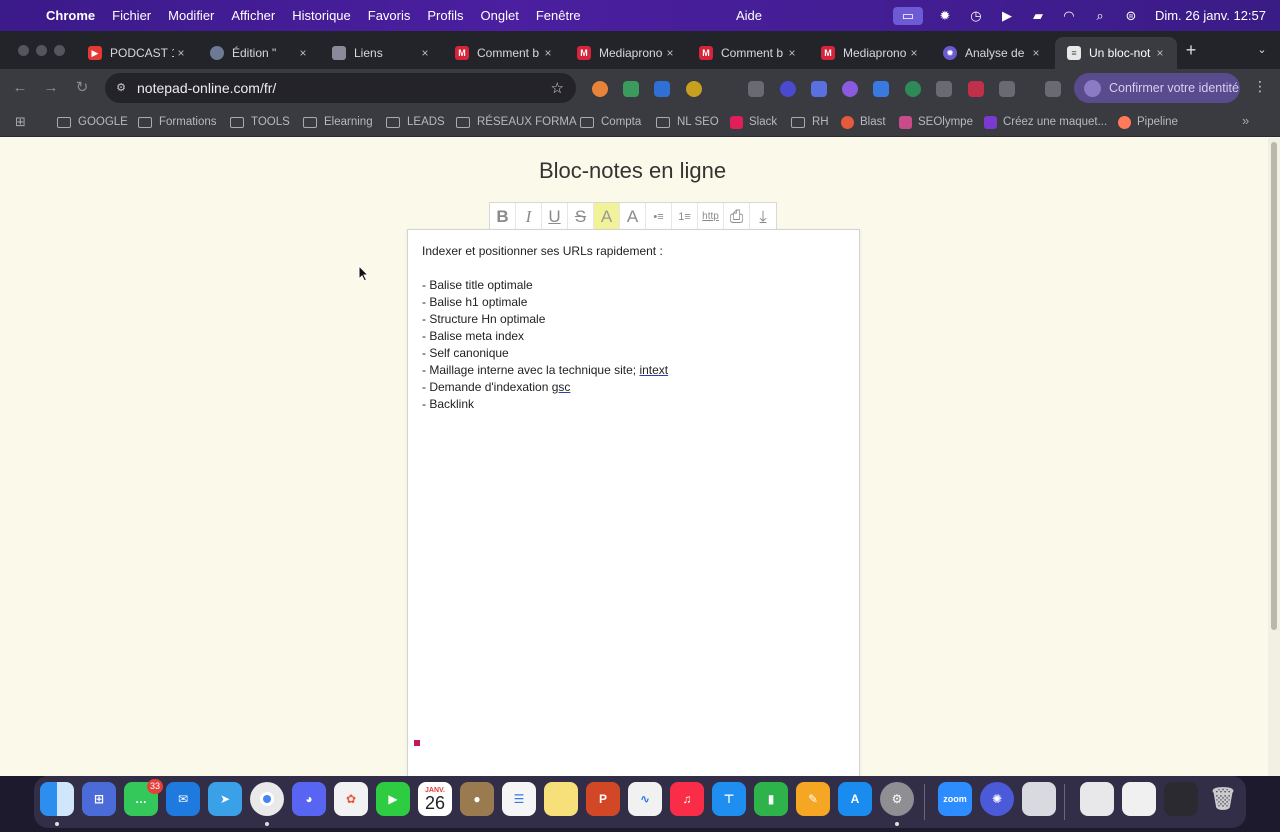  I want to click on tab-analyse: ✹ Analyse de ×, so click(992, 53).